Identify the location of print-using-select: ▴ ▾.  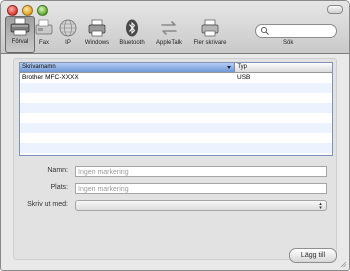
(201, 205).